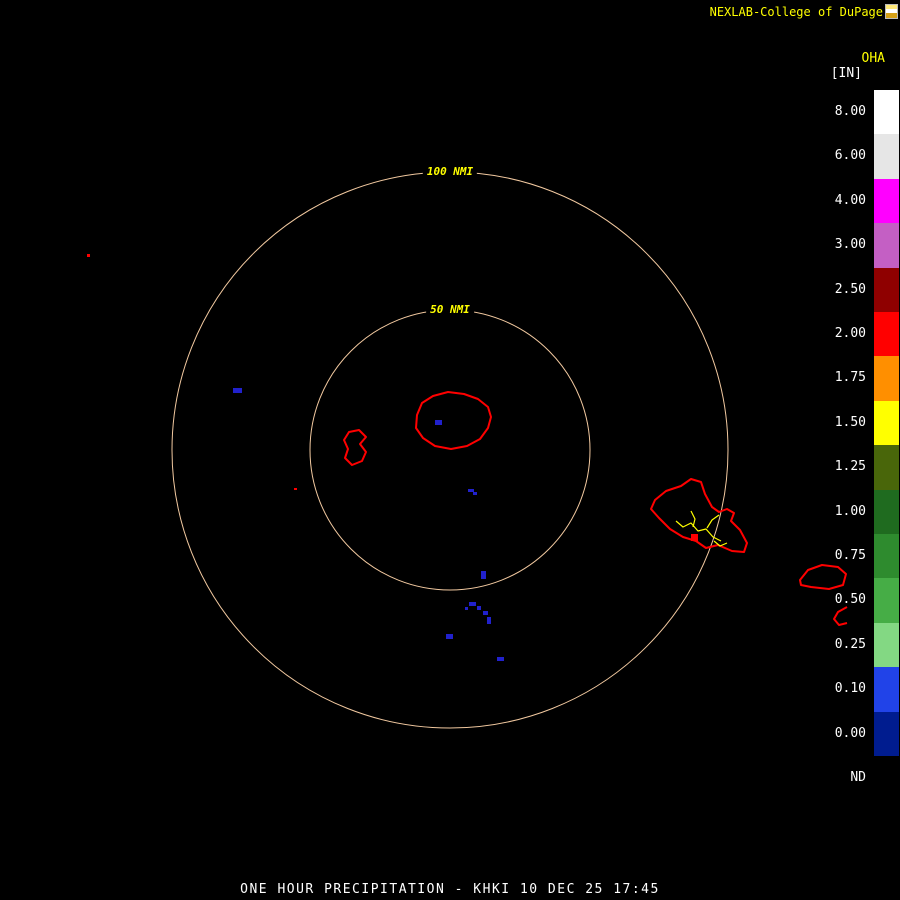 Image resolution: width=900 pixels, height=900 pixels. What do you see at coordinates (796, 12) in the screenshot?
I see `credit-text: NEXLAB-College of DuPage` at bounding box center [796, 12].